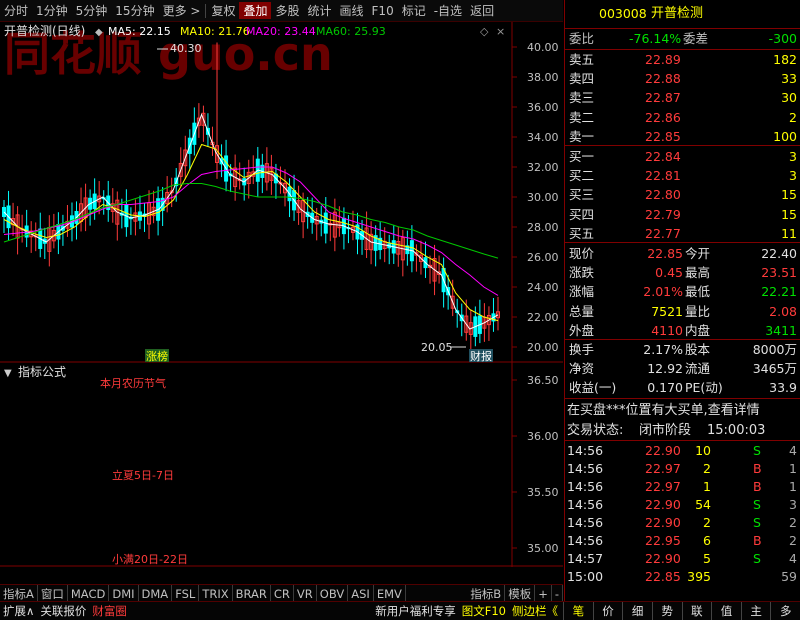 Image resolution: width=800 pixels, height=620 pixels. Describe the element at coordinates (682, 233) in the screenshot. I see `buy-level: 买五 22.77 11` at that location.